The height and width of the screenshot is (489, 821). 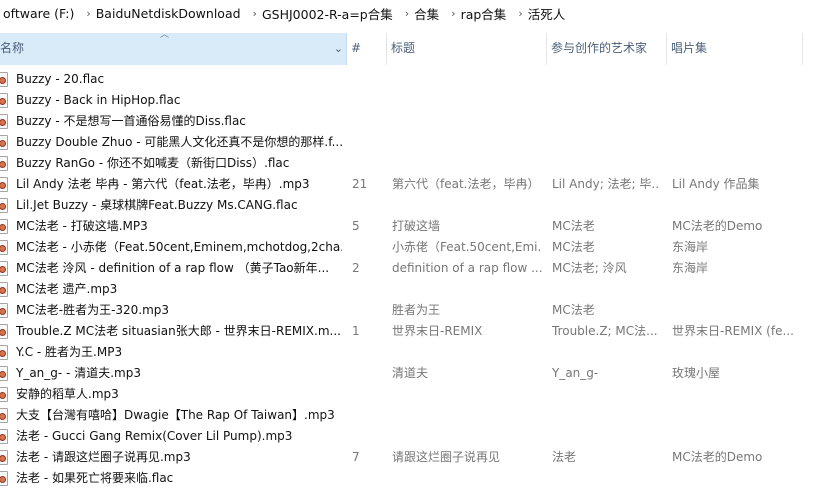 I want to click on file-row: Buzzy - Back in HipHop.flac, so click(x=410, y=100).